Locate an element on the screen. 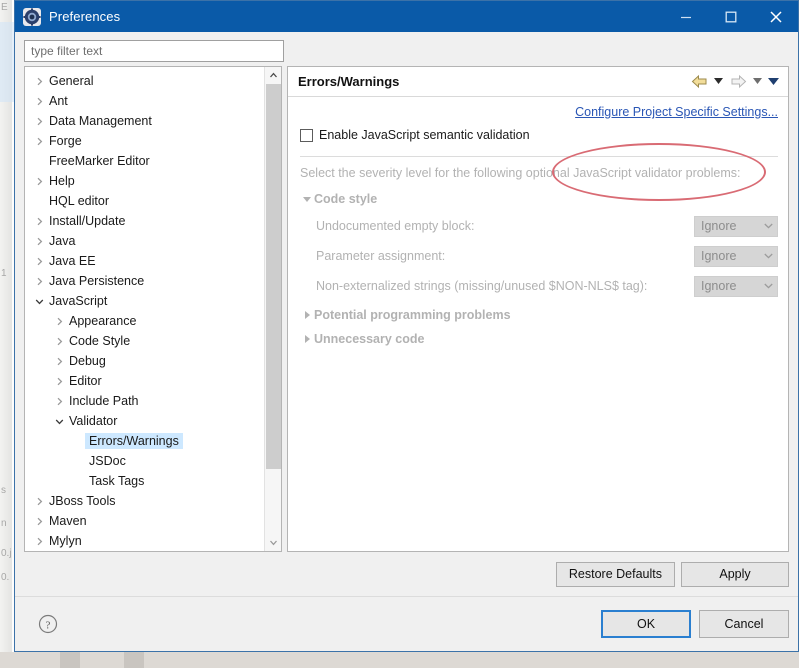 The image size is (799, 668). tree-scrollbar is located at coordinates (272, 309).